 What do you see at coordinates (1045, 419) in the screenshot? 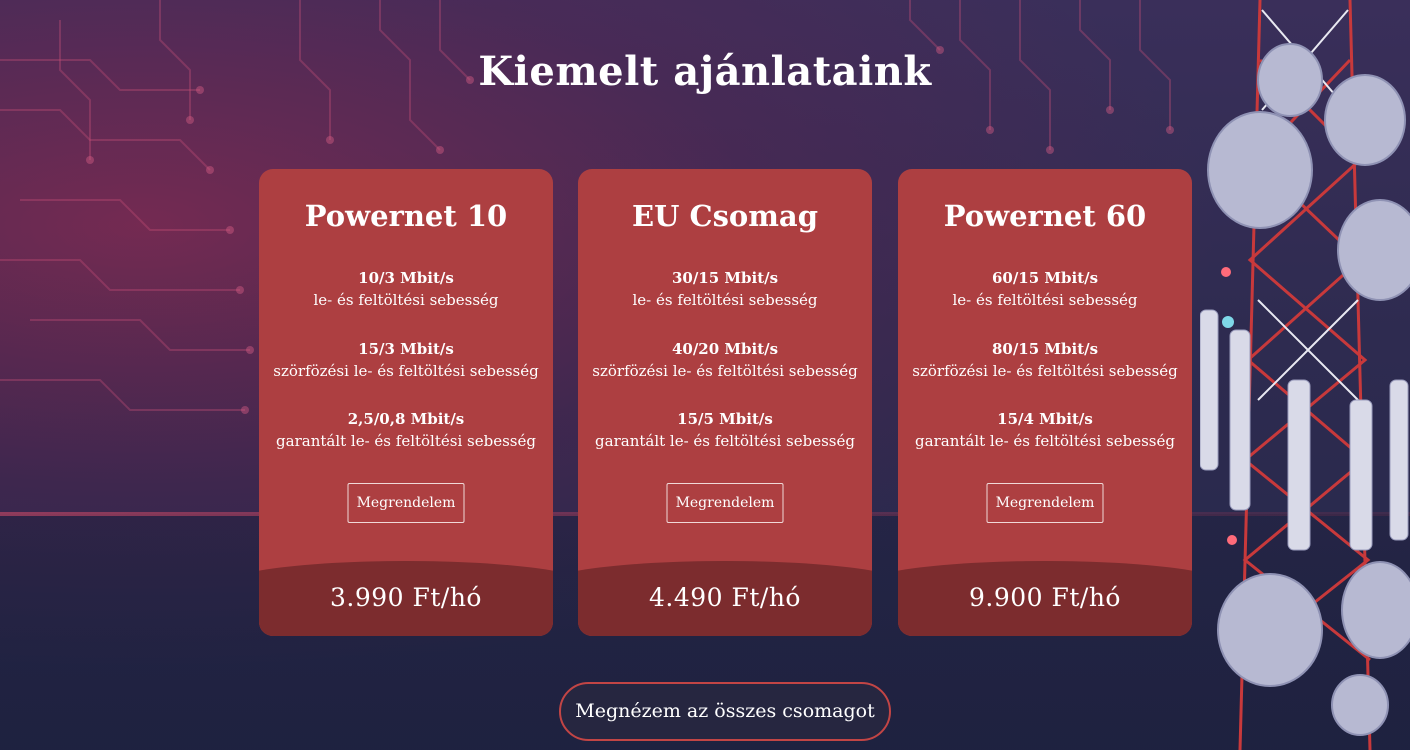
I see `spec-value: 15/4 Mbit/s` at bounding box center [1045, 419].